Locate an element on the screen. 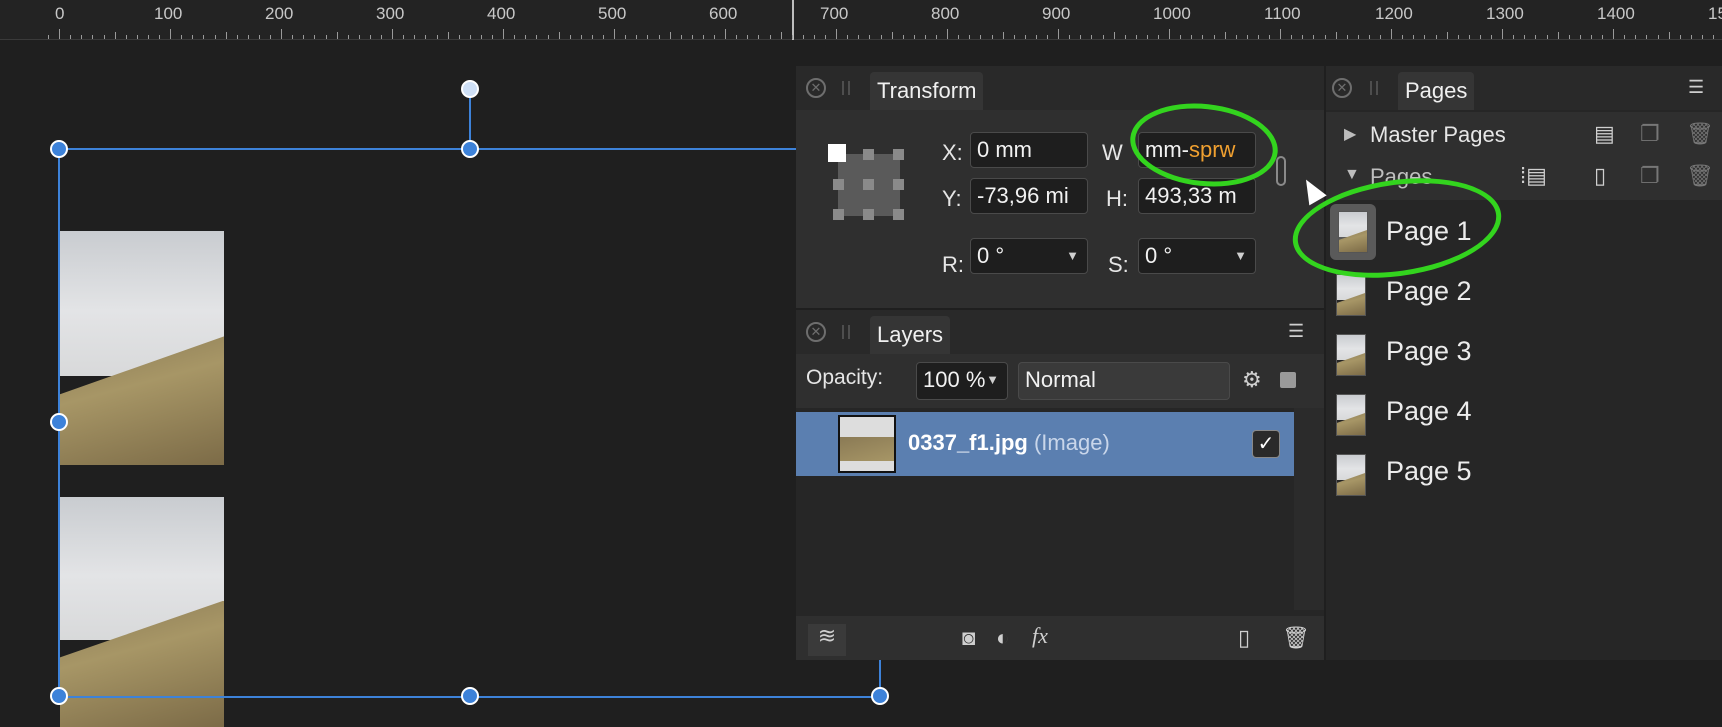  layer-filename: 0337_f1.jpg is located at coordinates (968, 442).